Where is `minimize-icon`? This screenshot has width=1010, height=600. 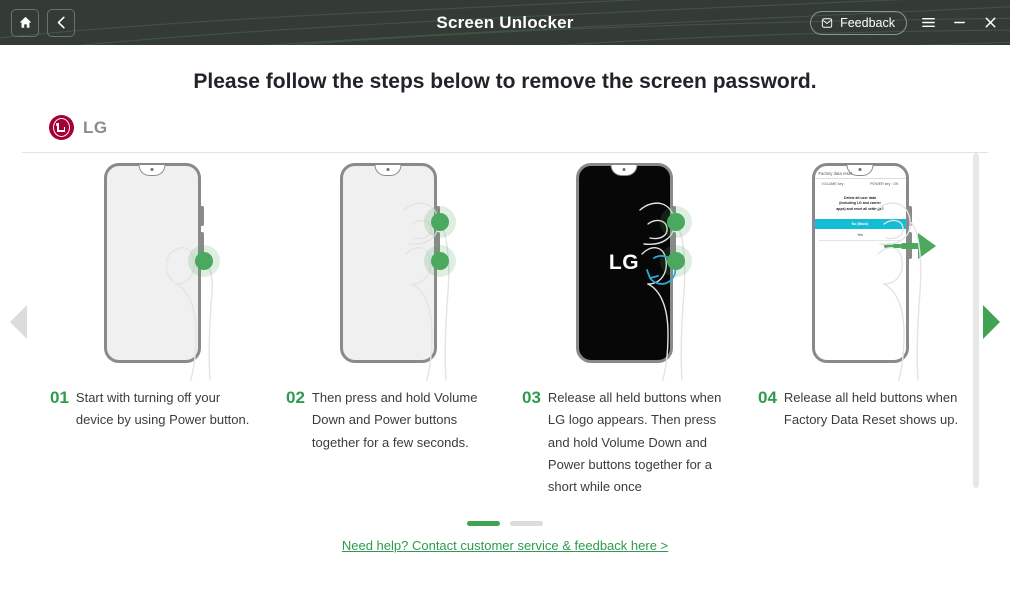 minimize-icon is located at coordinates (959, 22).